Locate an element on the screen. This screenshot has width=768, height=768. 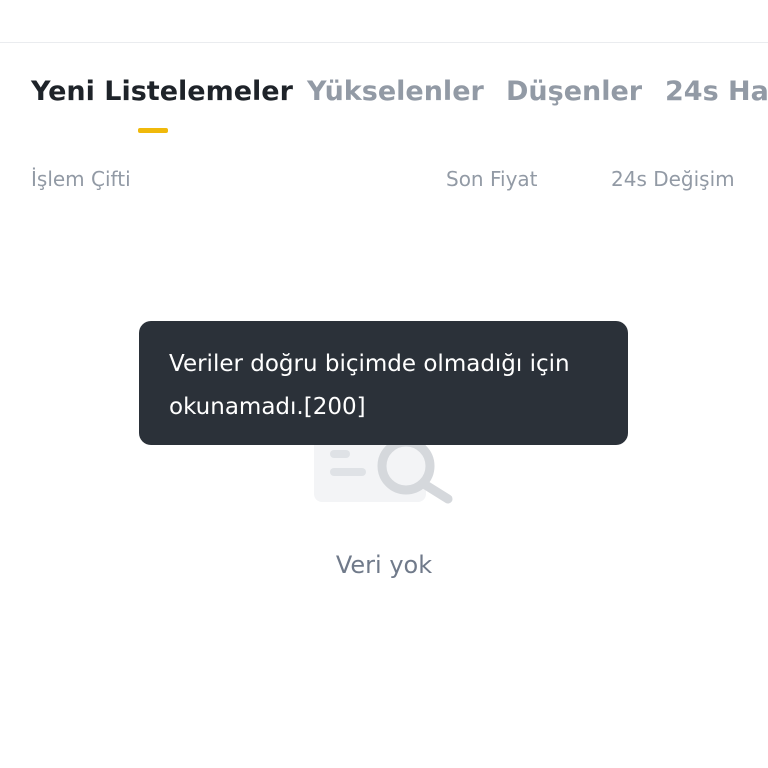
tab-gainers: Yükselenler is located at coordinates (395, 92).